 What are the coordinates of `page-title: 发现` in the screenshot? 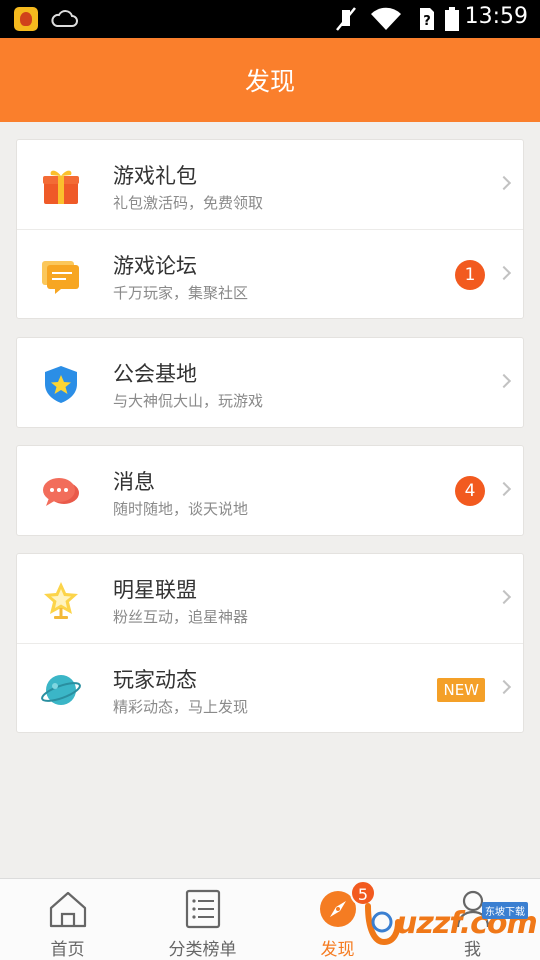 It's located at (269, 81).